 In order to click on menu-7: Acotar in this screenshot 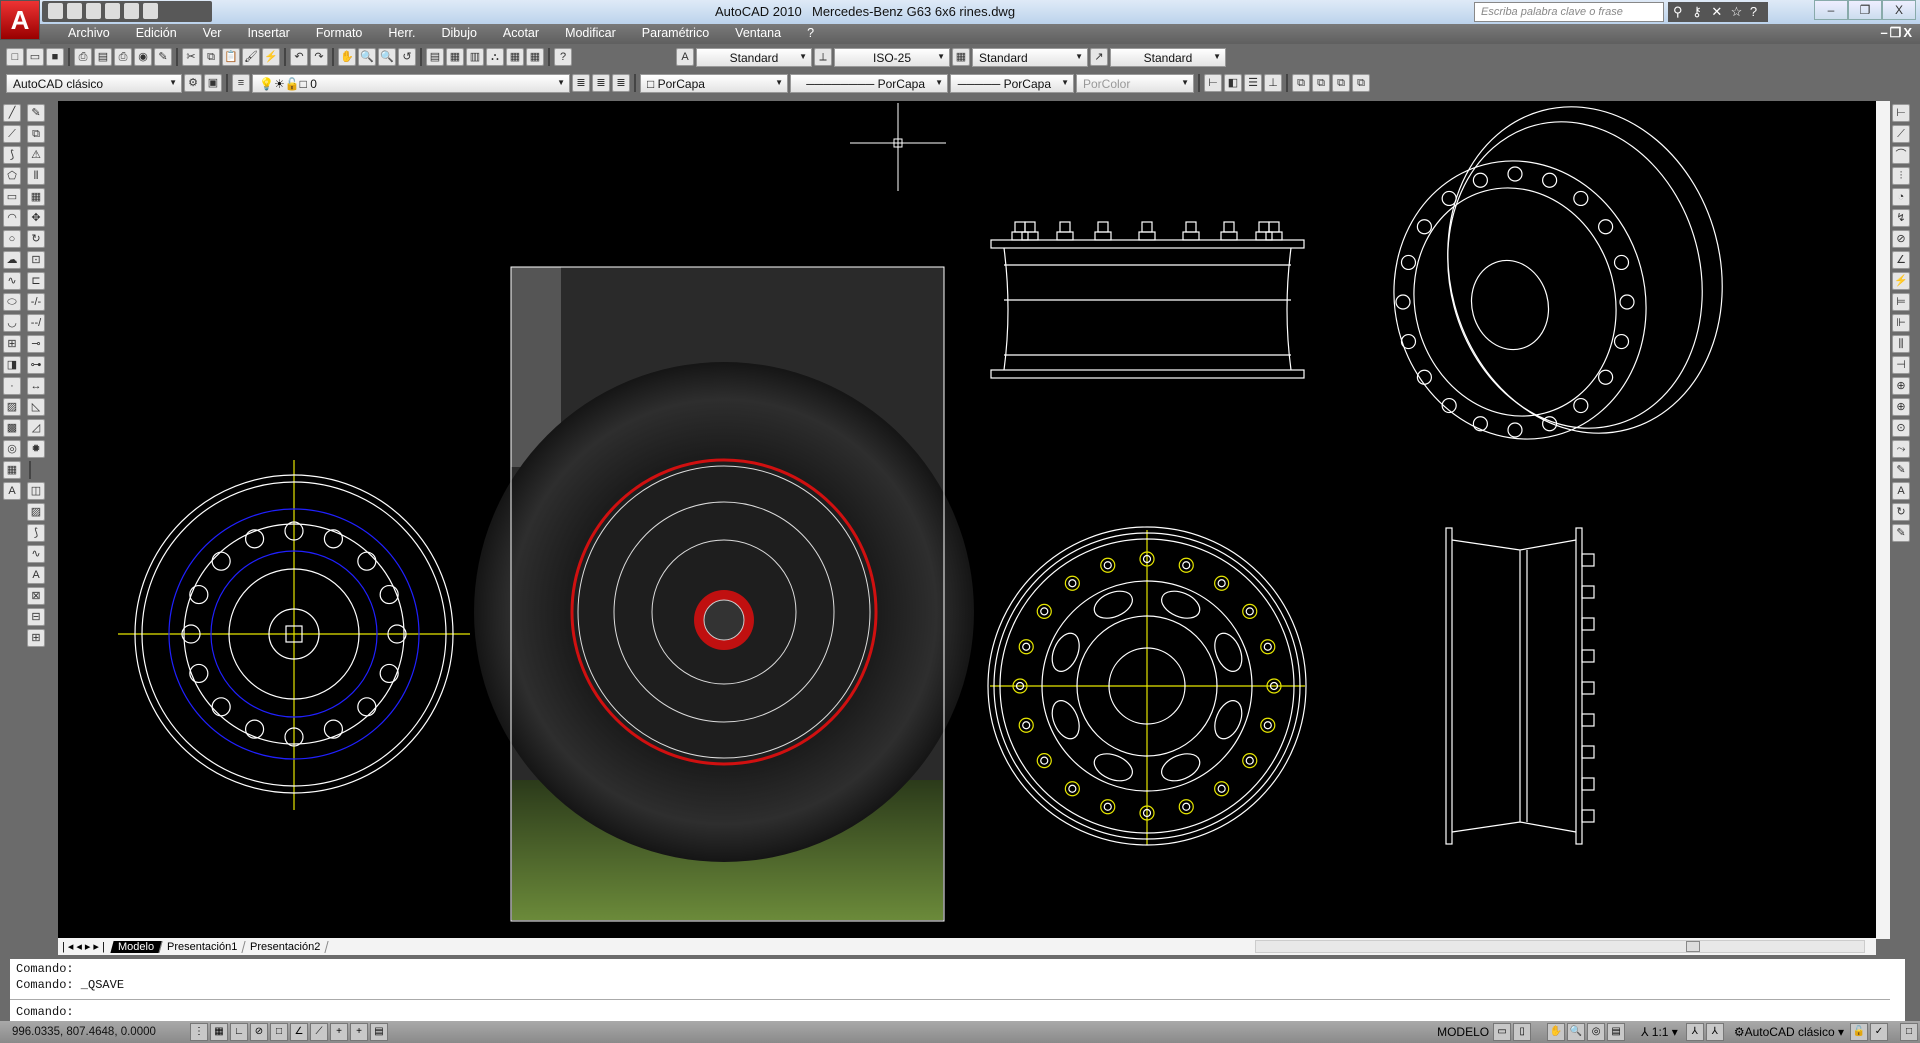, I will do `click(521, 34)`.